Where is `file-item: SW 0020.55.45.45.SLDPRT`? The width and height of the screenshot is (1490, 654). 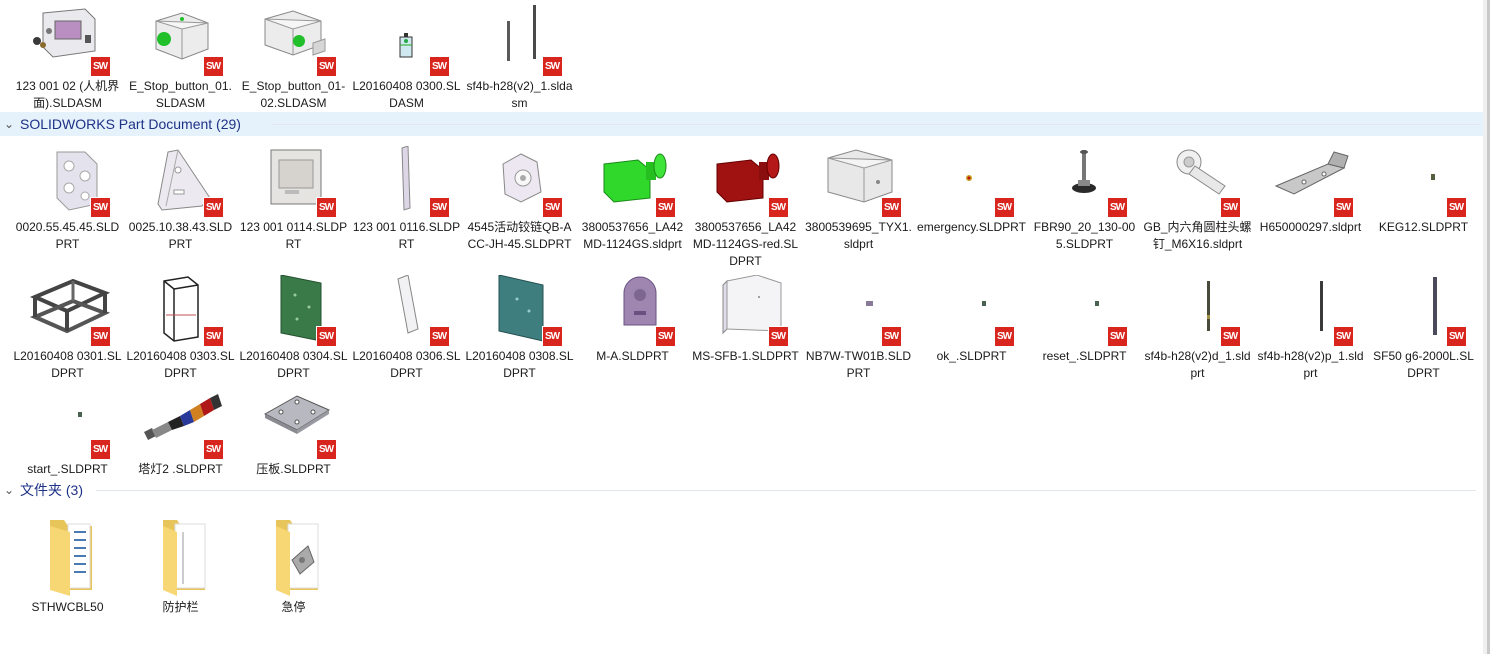 file-item: SW 0020.55.45.45.SLDPRT is located at coordinates (67, 199).